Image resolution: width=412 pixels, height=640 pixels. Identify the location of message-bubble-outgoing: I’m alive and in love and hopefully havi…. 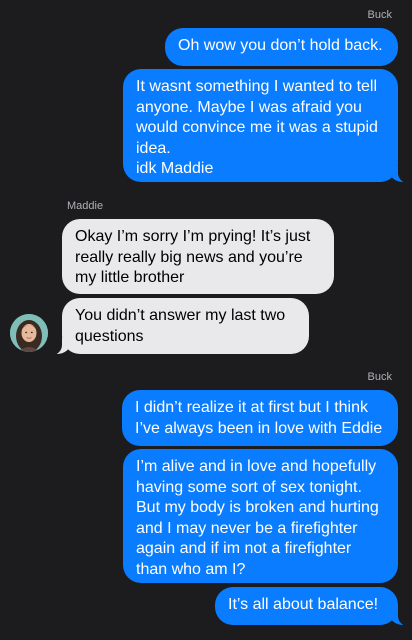
(260, 516).